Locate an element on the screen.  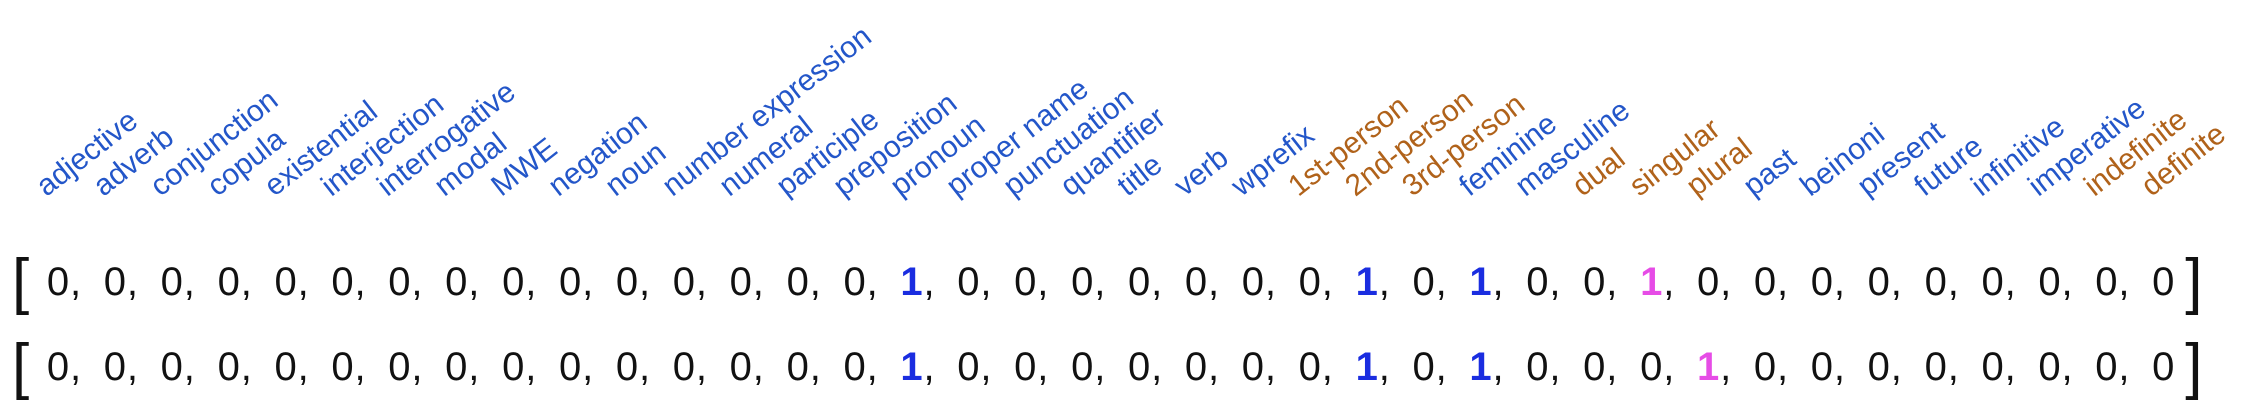
column-label: verb is located at coordinates (1201, 171).